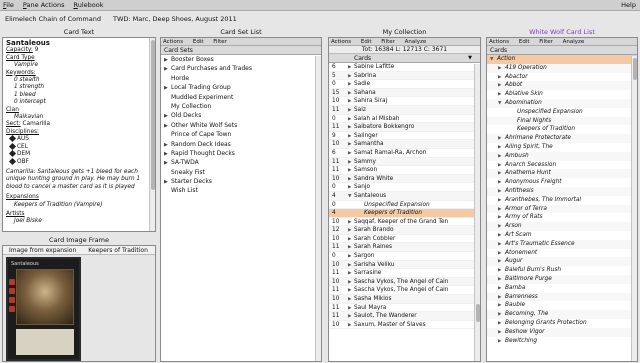 This screenshot has height=363, width=640. What do you see at coordinates (628, 5) in the screenshot?
I see `menu-help: Help` at bounding box center [628, 5].